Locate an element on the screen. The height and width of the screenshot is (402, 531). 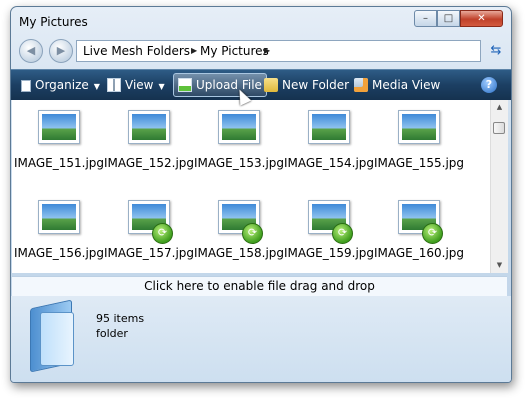
forward-button: ▶ is located at coordinates (61, 51).